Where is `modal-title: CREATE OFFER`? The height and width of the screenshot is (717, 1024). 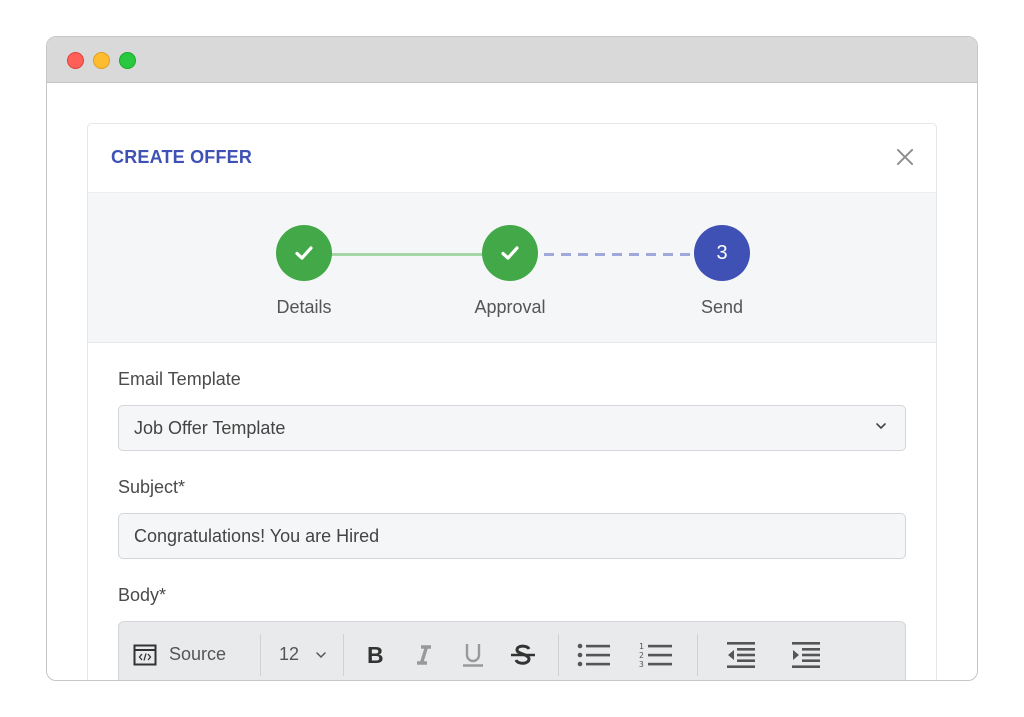
modal-title: CREATE OFFER is located at coordinates (182, 157).